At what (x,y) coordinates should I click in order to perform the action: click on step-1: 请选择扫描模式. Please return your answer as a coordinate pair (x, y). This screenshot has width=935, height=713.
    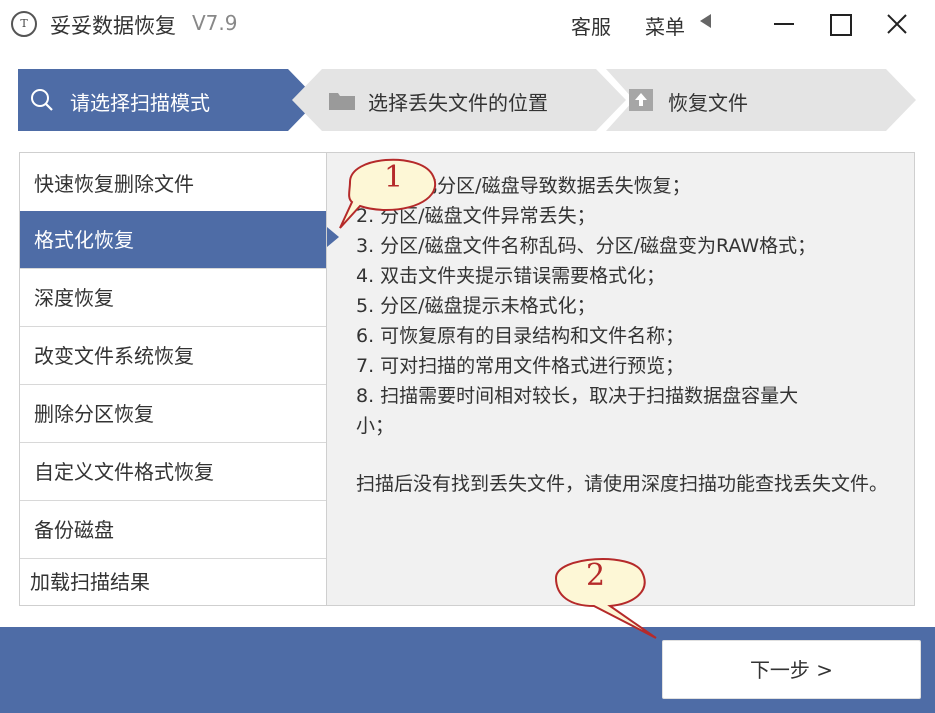
    Looking at the image, I should click on (163, 100).